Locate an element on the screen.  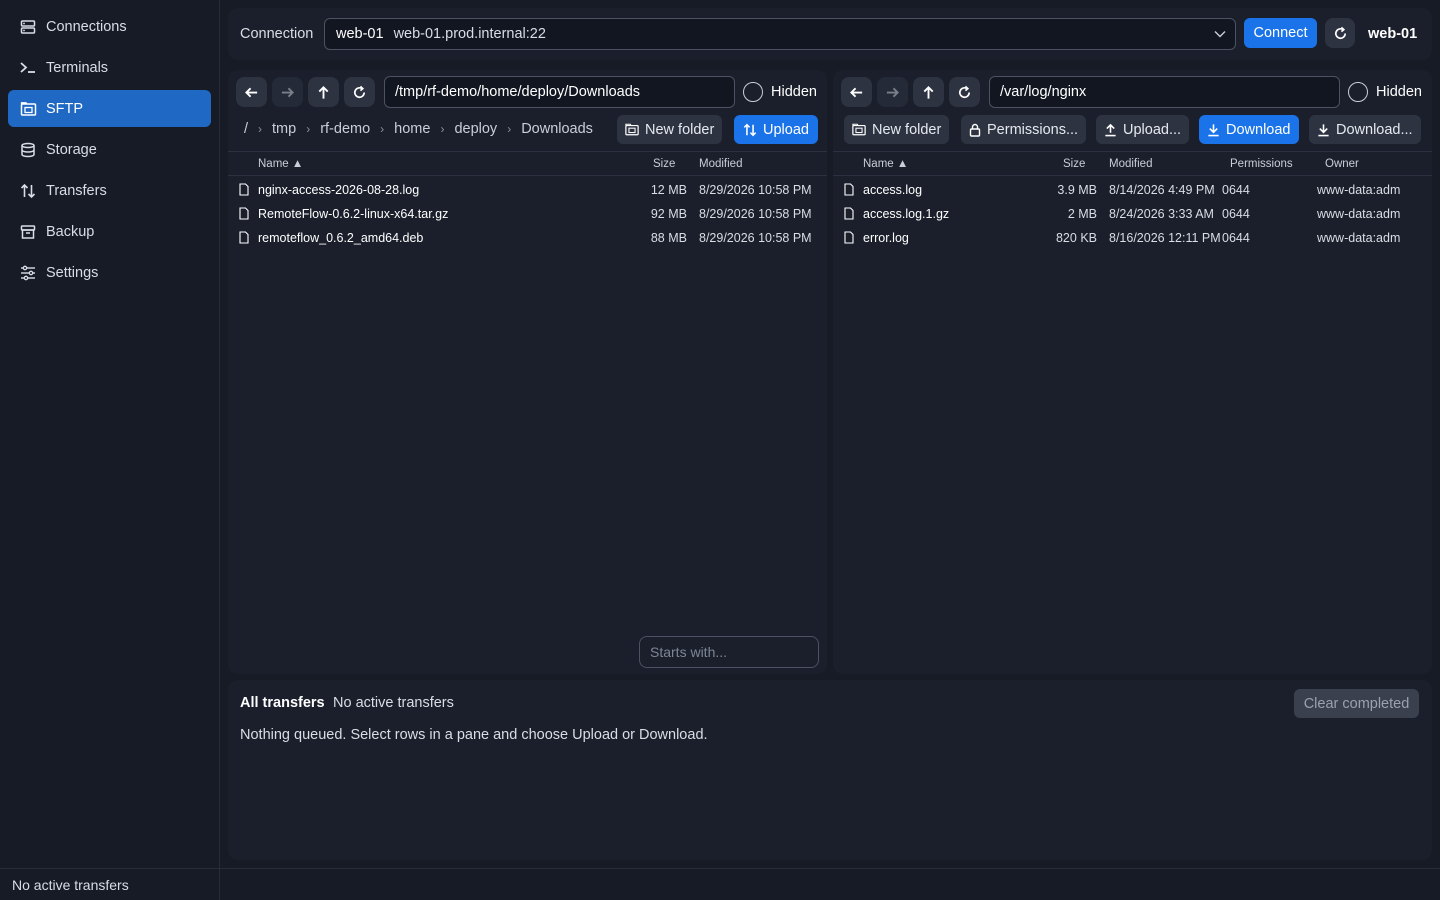
file-name: nginx-access-2026-08-28.log is located at coordinates (339, 190).